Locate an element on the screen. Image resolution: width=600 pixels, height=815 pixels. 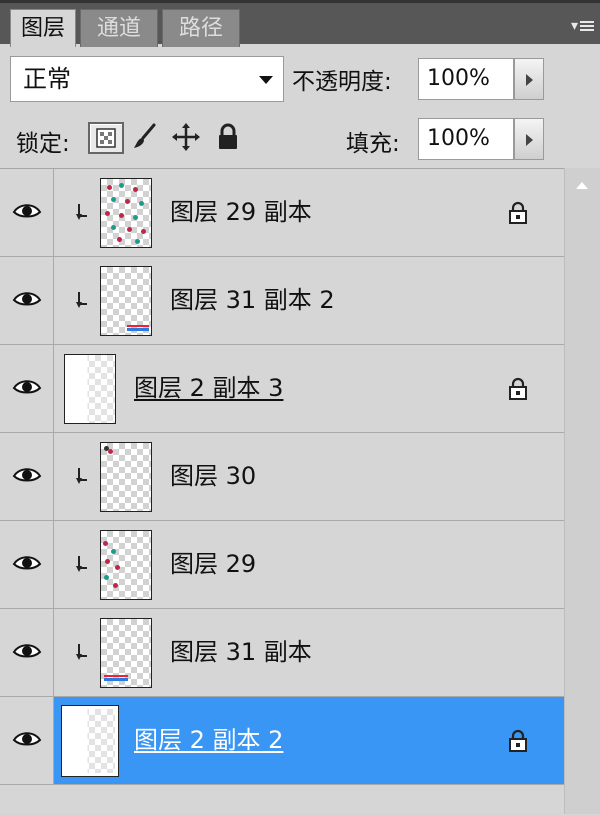
lock-all-button is located at coordinates (229, 138).